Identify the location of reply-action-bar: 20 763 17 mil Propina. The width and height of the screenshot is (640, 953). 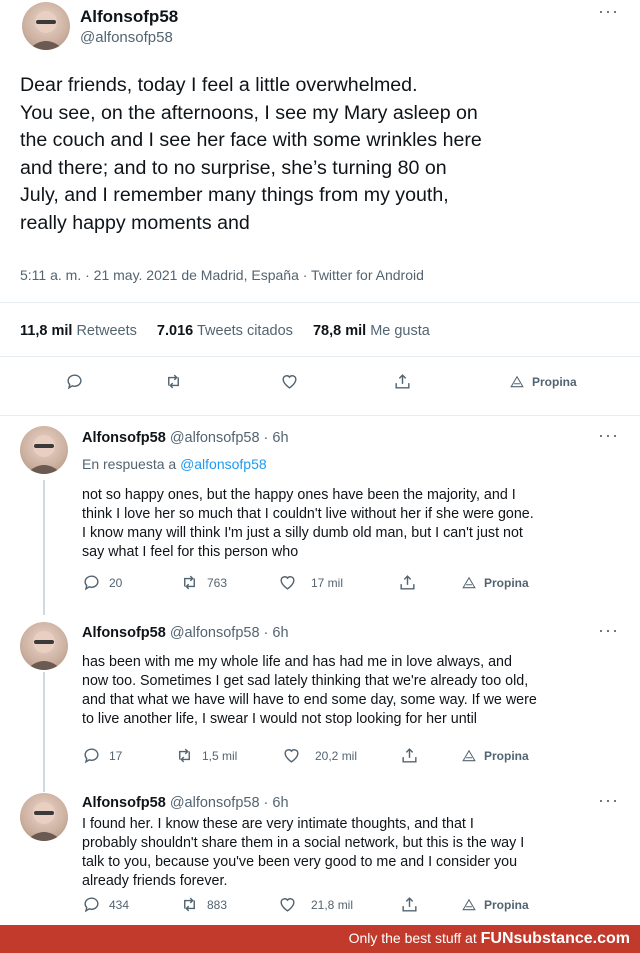
(320, 586).